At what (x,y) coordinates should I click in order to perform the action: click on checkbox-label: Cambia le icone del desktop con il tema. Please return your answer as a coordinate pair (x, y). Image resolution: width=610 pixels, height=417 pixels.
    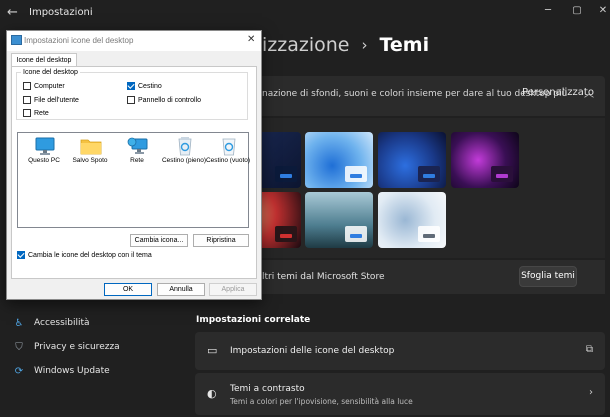
    Looking at the image, I should click on (90, 255).